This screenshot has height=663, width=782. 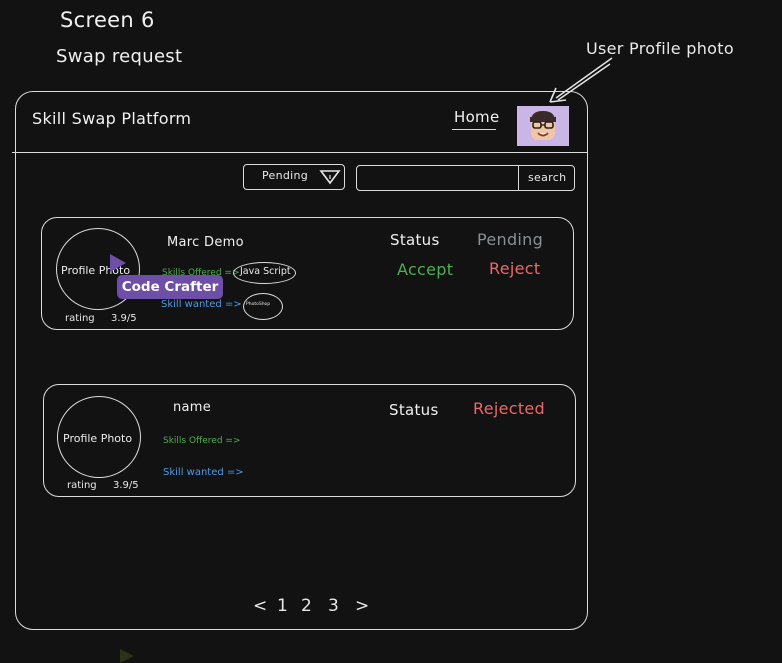 What do you see at coordinates (119, 56) in the screenshot?
I see `screen-subtitle: Swap request` at bounding box center [119, 56].